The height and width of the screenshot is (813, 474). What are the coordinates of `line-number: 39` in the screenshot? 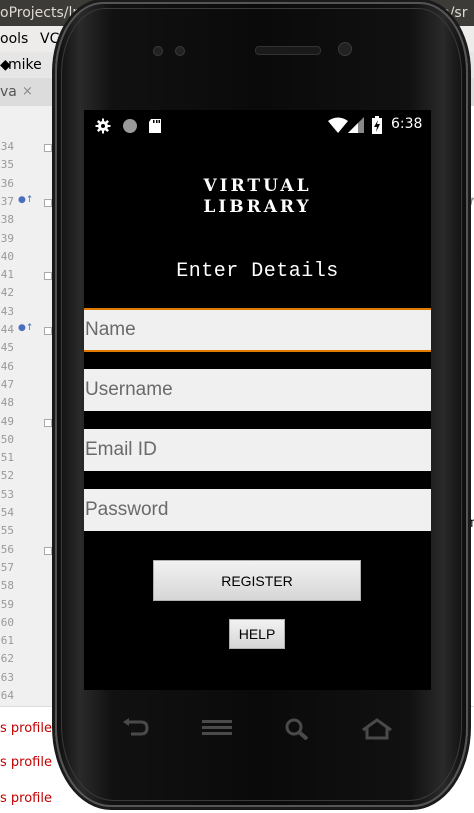 It's located at (7, 238).